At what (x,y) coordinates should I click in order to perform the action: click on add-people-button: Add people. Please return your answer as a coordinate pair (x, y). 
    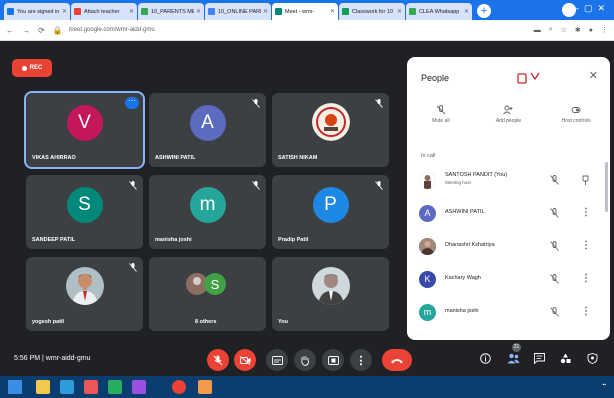
    Looking at the image, I should click on (508, 121).